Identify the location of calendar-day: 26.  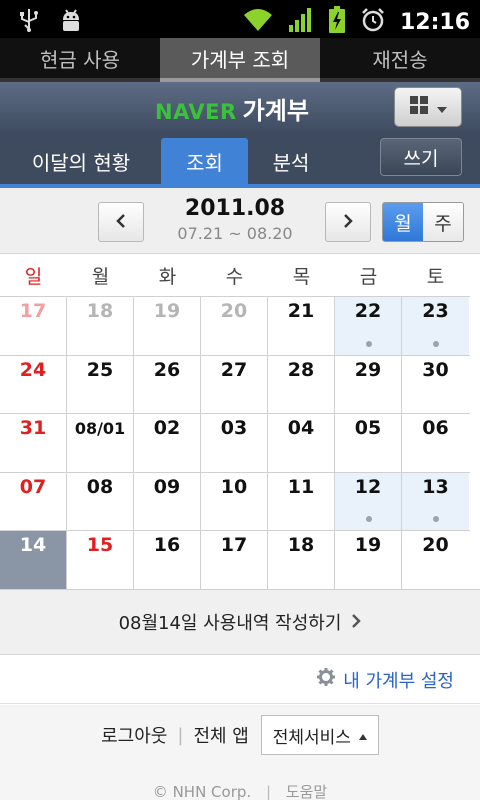
(167, 384).